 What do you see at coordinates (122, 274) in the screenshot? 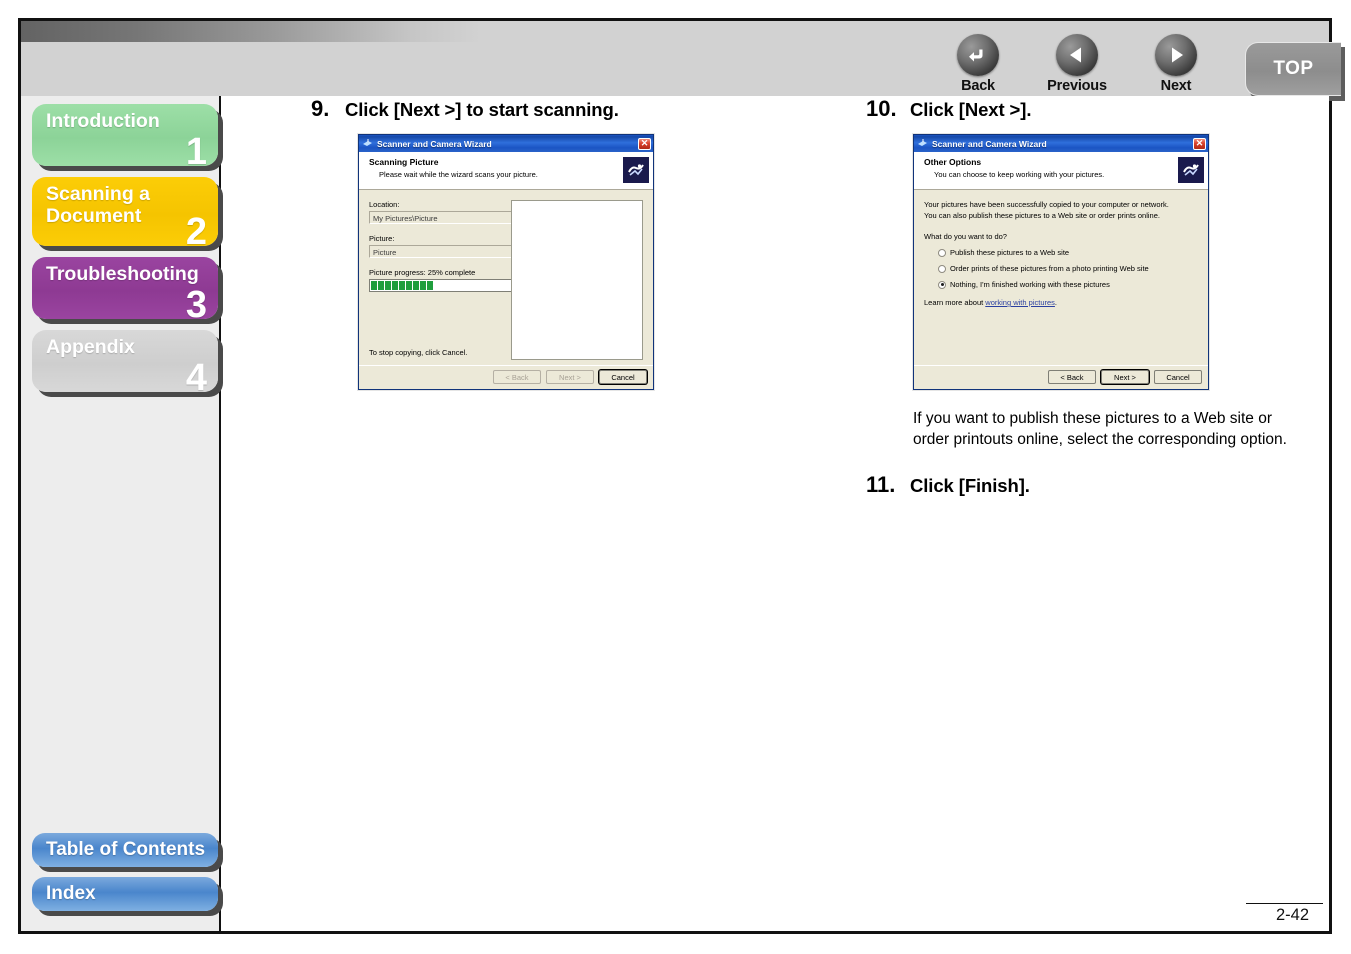
I see `sidebar-item-label: Troubleshooting` at bounding box center [122, 274].